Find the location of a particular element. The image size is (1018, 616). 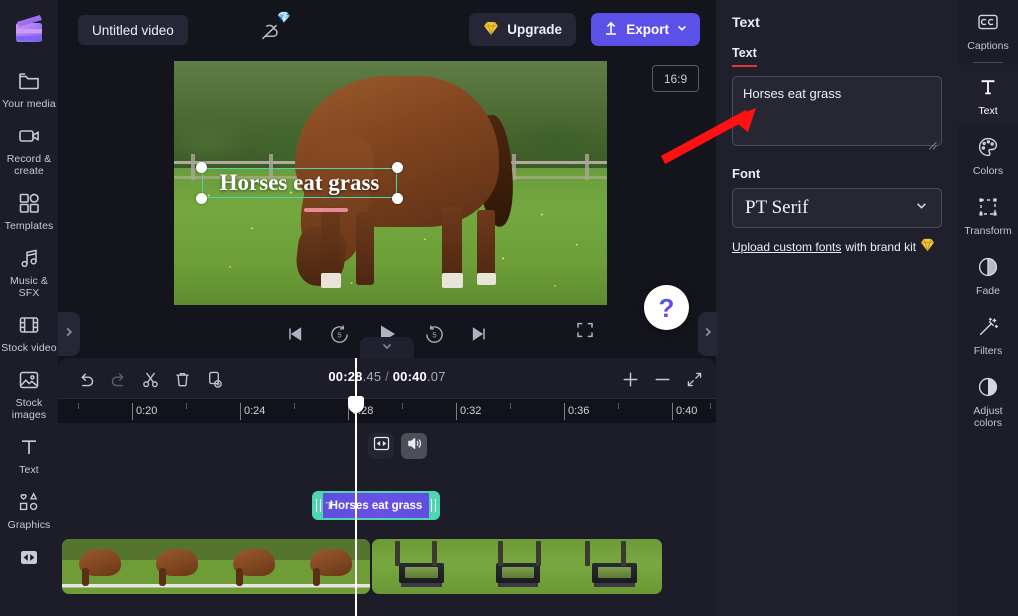

rail-label: Transform is located at coordinates (988, 231).